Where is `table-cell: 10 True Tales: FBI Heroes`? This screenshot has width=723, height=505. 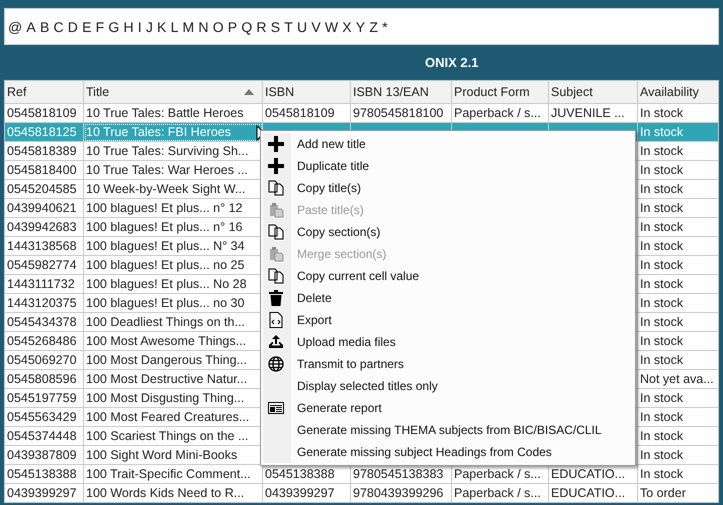
table-cell: 10 True Tales: FBI Heroes is located at coordinates (158, 132).